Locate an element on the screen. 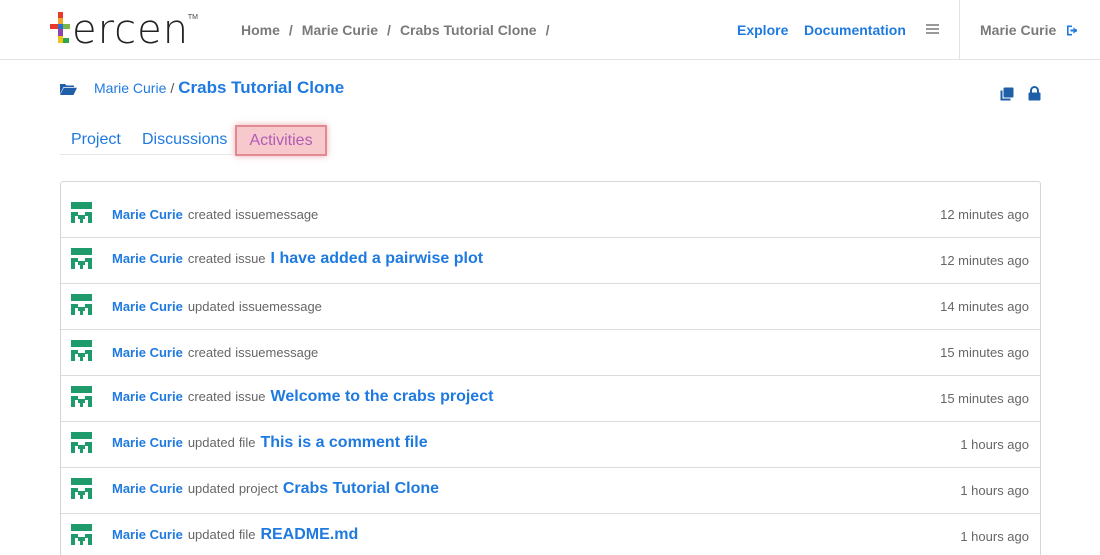 The height and width of the screenshot is (555, 1100). breadcrumb-project: Crabs Tutorial Clone is located at coordinates (468, 30).